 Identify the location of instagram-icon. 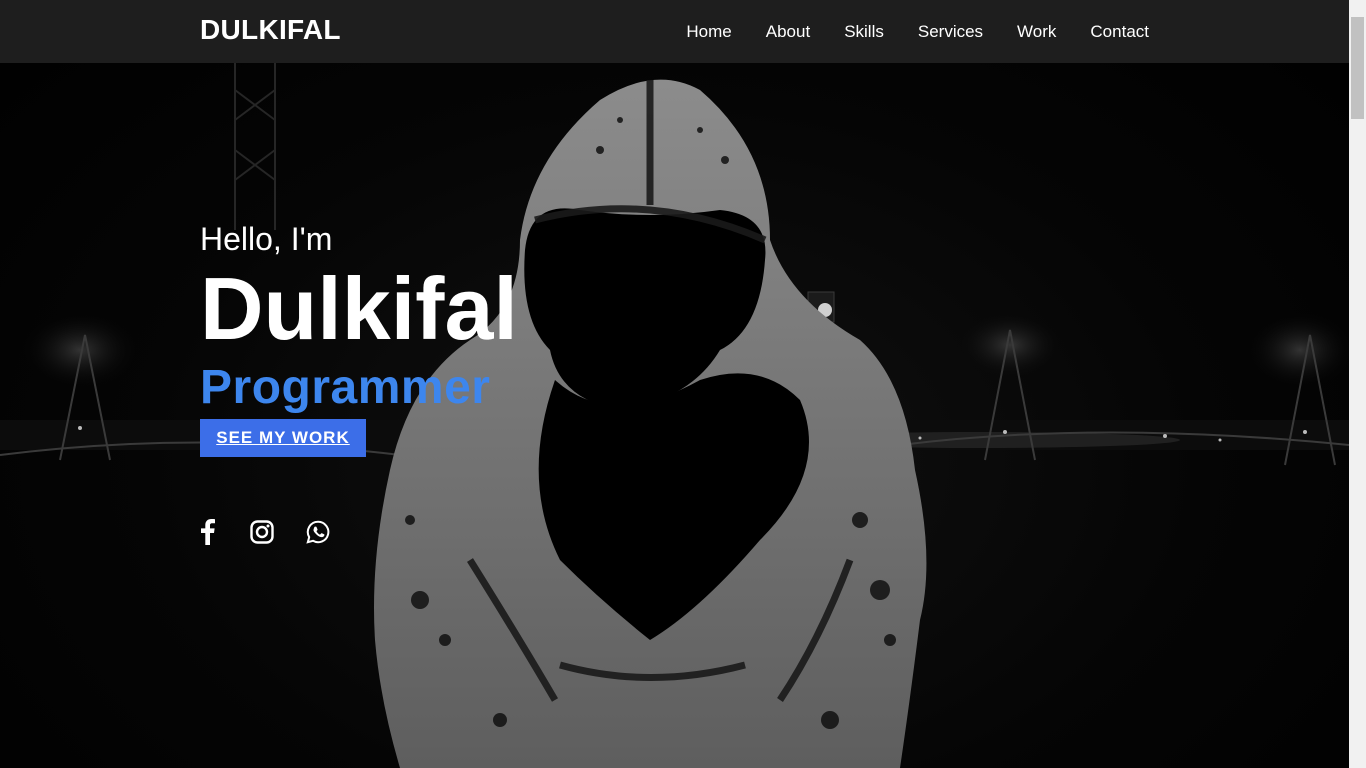
(262, 532).